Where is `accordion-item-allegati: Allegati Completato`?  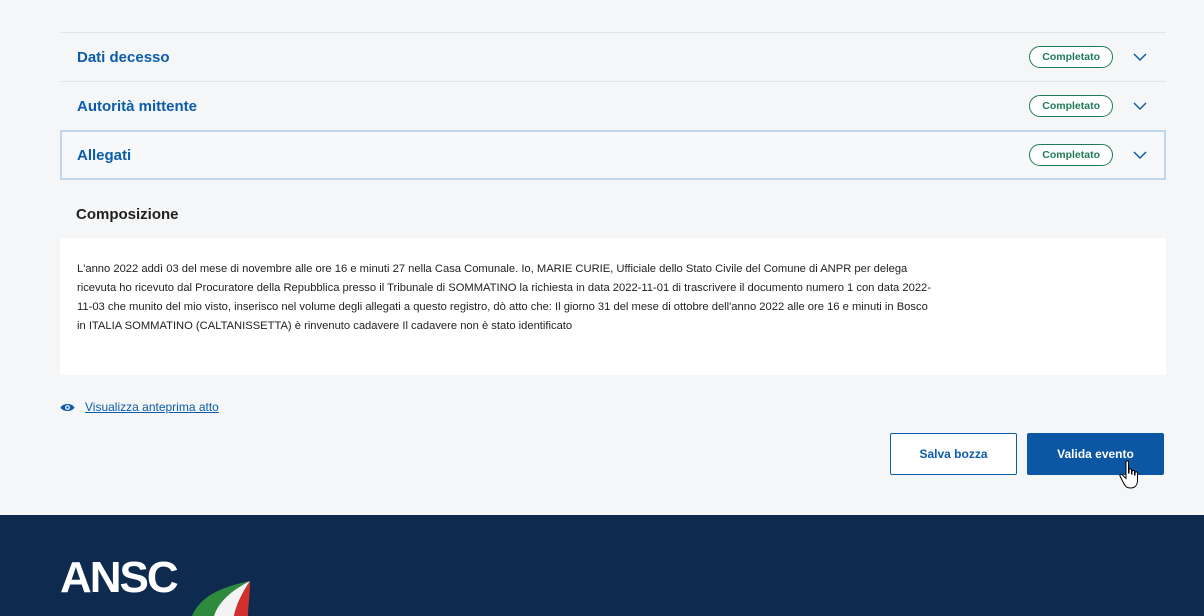
accordion-item-allegati: Allegati Completato is located at coordinates (613, 155).